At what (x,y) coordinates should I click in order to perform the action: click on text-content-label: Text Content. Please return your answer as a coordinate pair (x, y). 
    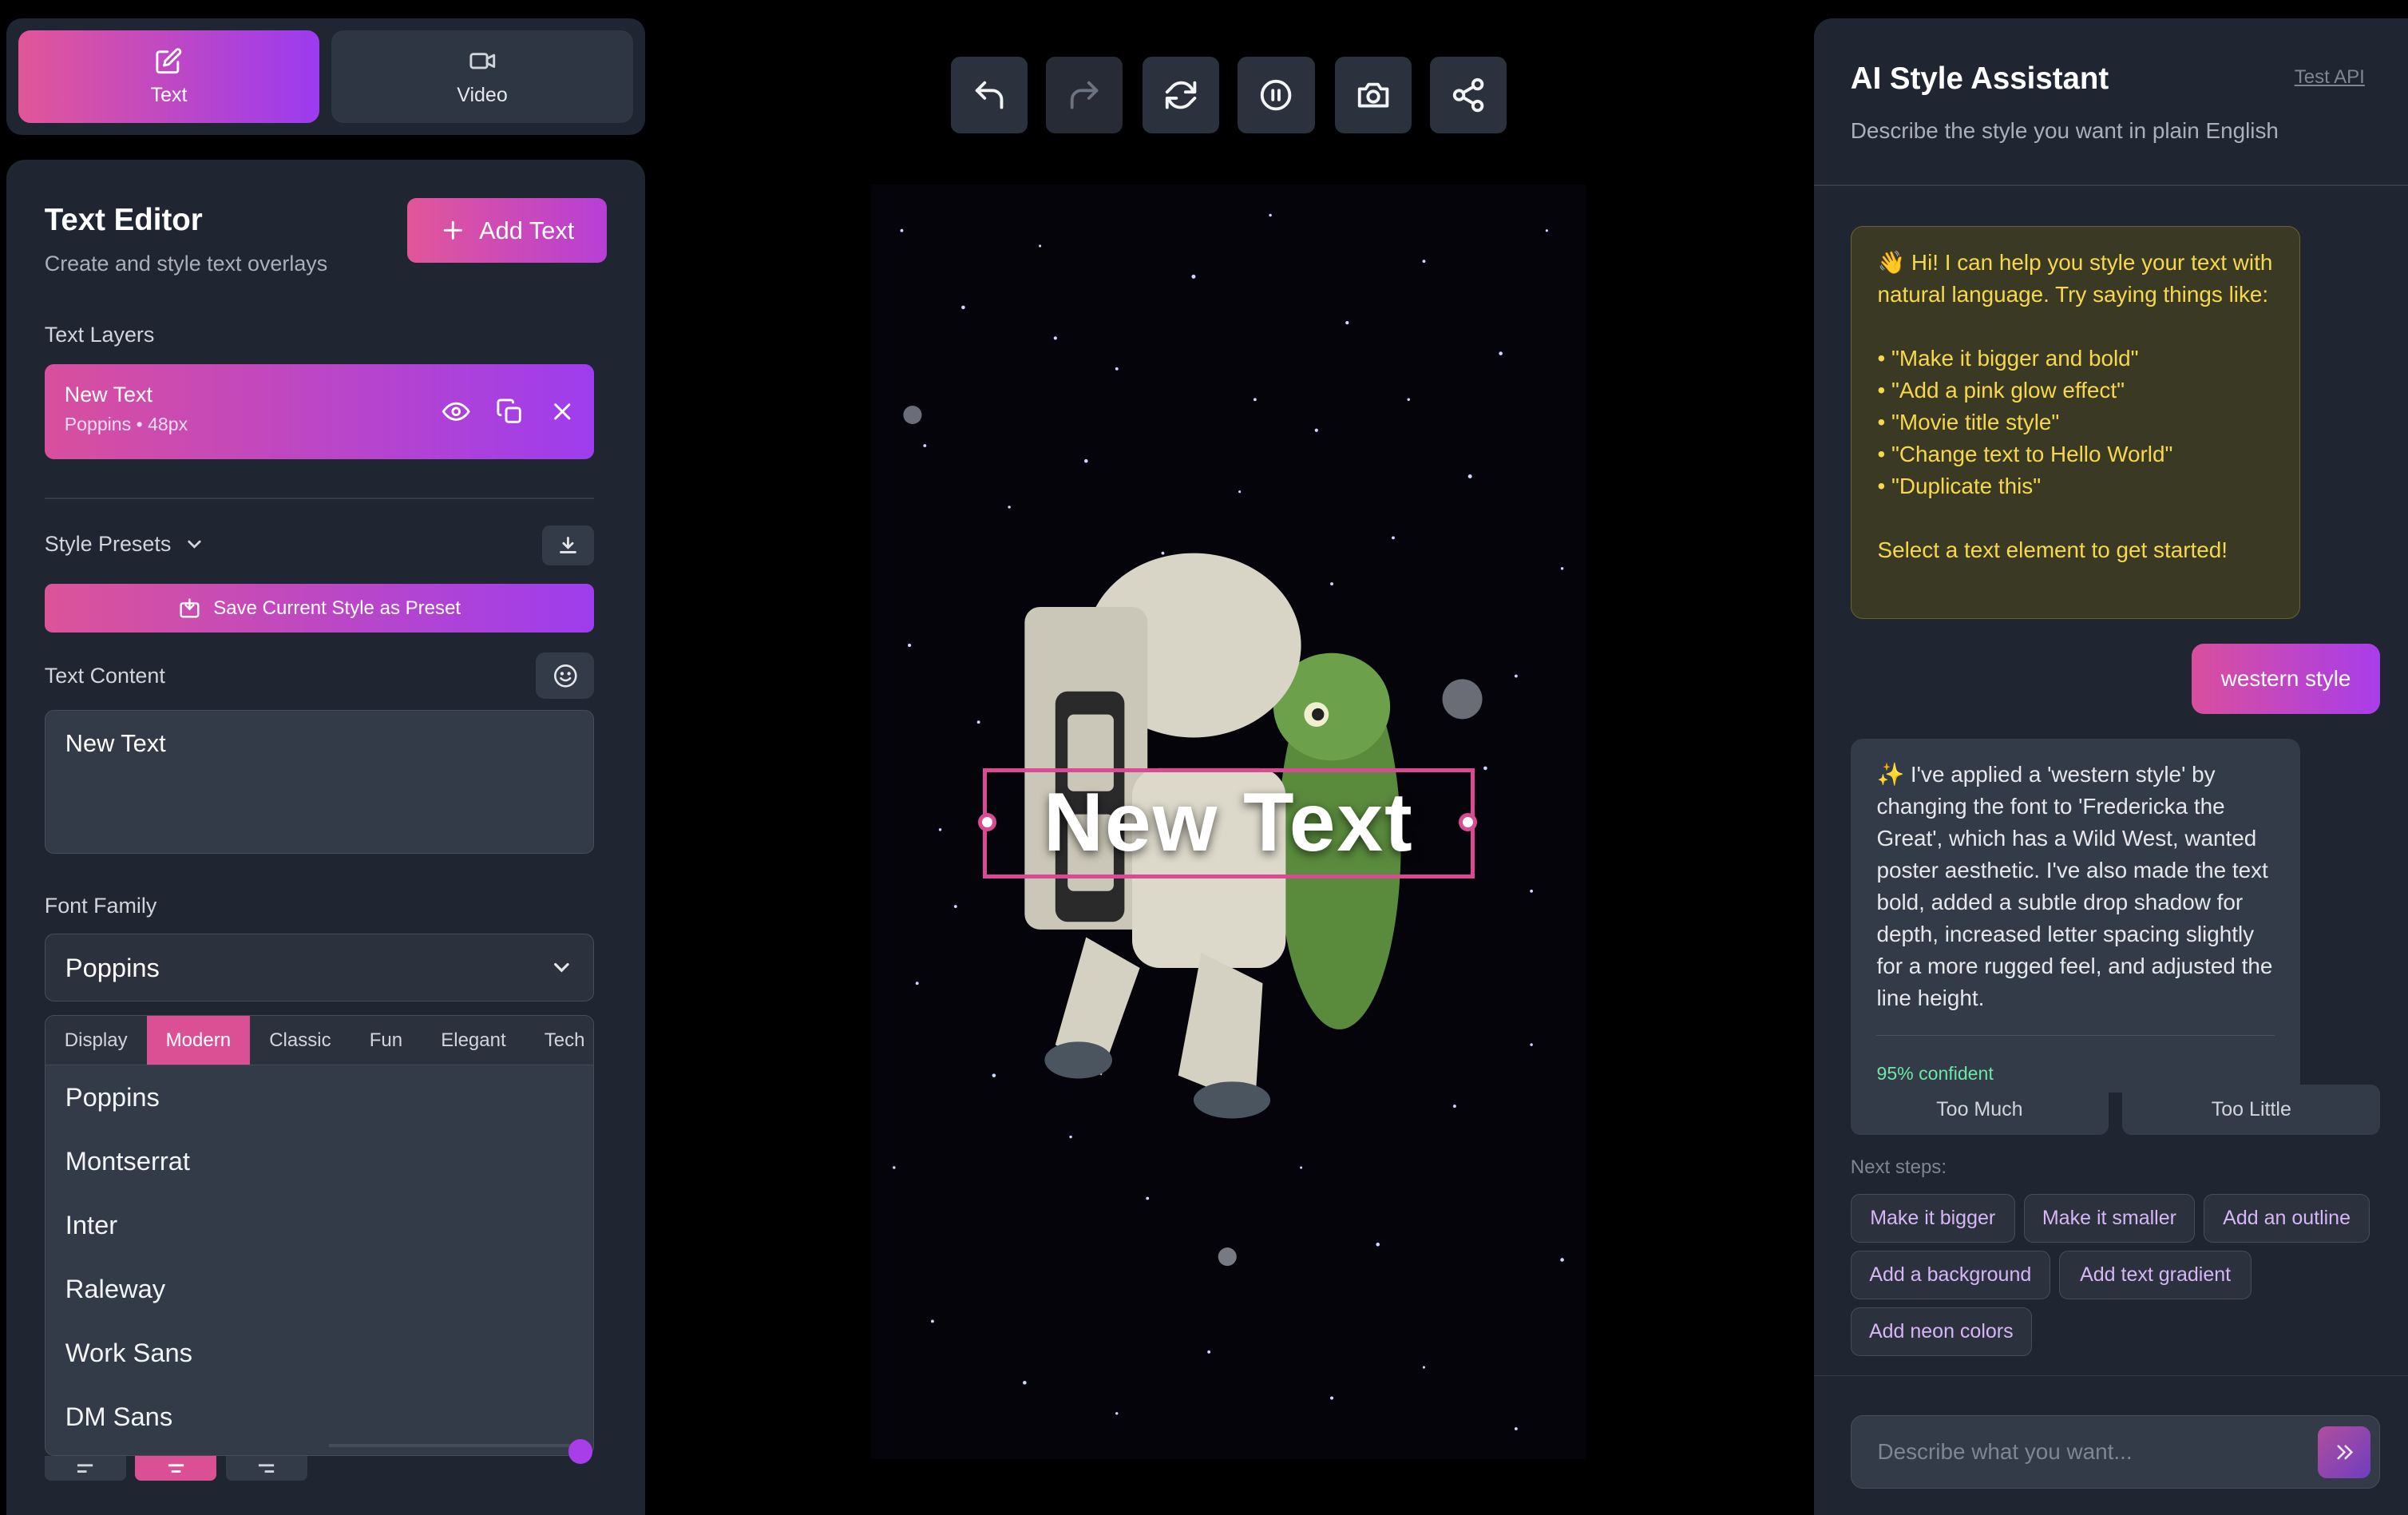
    Looking at the image, I should click on (104, 675).